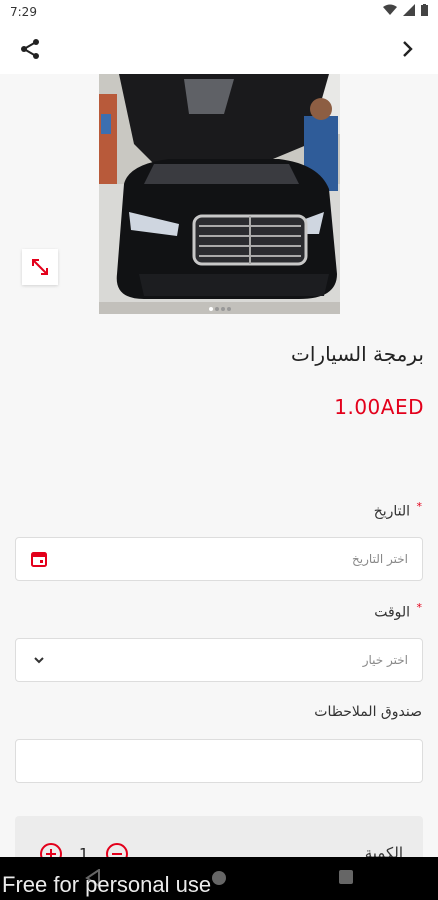 The image size is (438, 900). I want to click on nav-home-icon, so click(219, 878).